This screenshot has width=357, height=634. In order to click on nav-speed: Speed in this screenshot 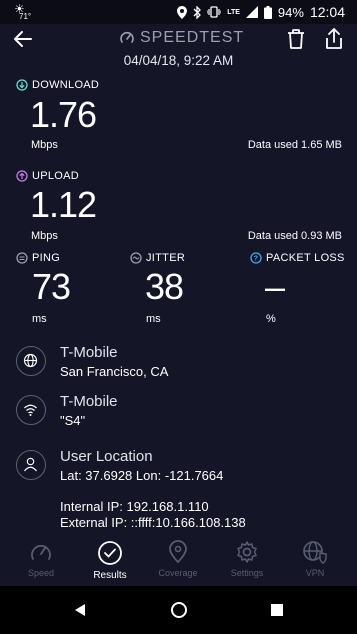, I will do `click(41, 559)`.